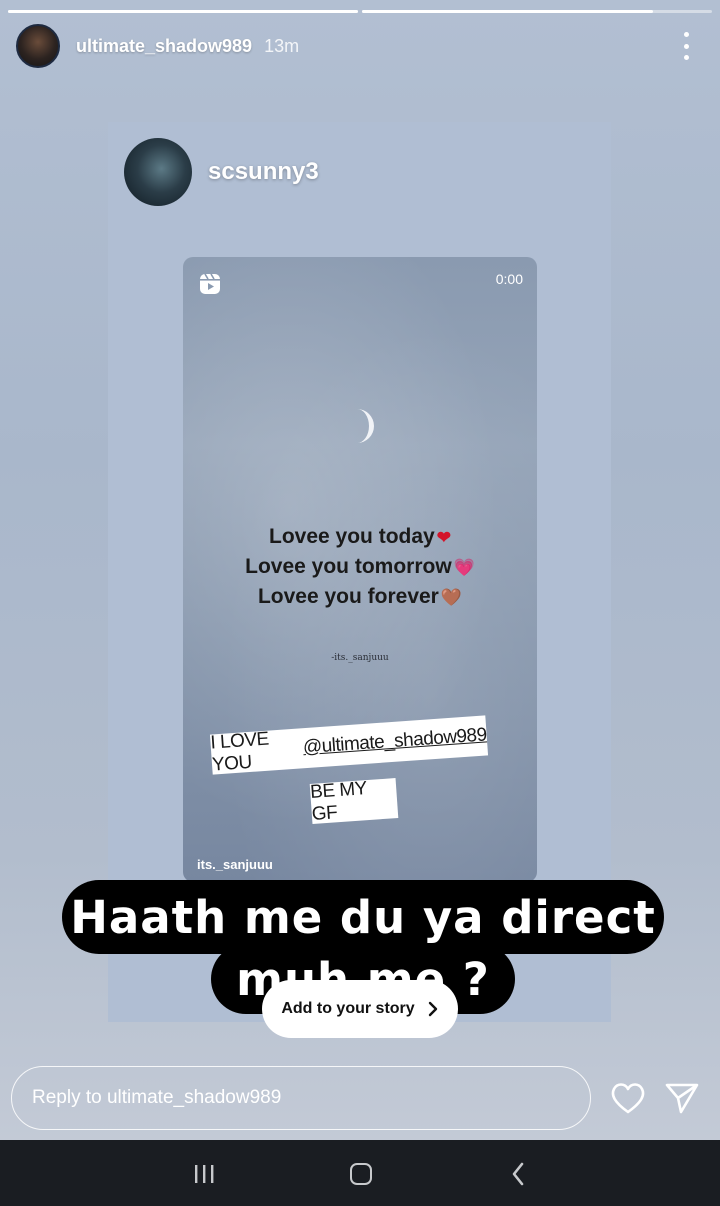 This screenshot has width=720, height=1206. I want to click on recent-apps-icon, so click(204, 1174).